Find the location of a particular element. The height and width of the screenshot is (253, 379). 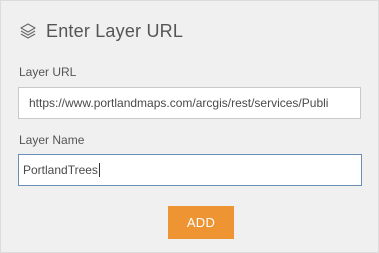

text-caret is located at coordinates (99, 170).